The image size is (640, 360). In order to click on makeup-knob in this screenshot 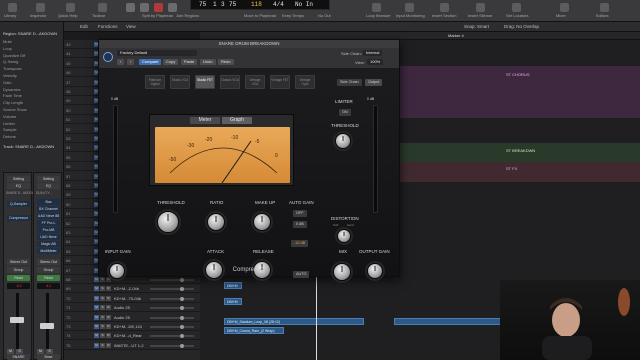, I will do `click(262, 222)`.